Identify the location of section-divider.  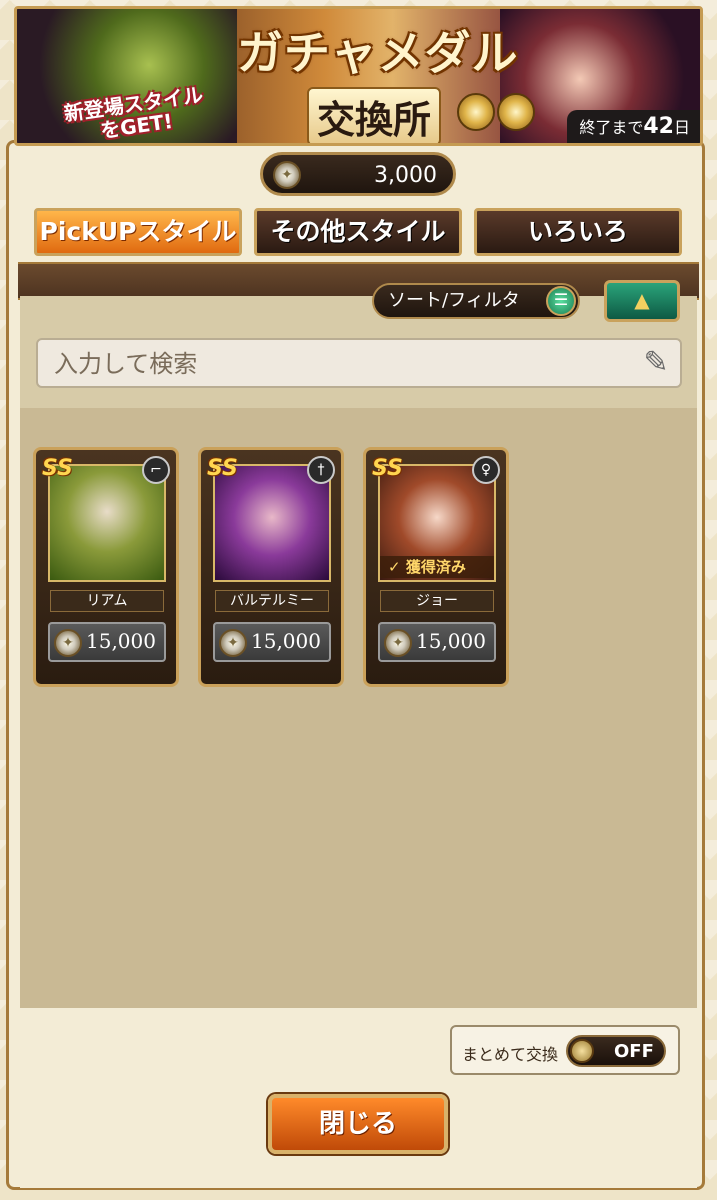
(358, 281).